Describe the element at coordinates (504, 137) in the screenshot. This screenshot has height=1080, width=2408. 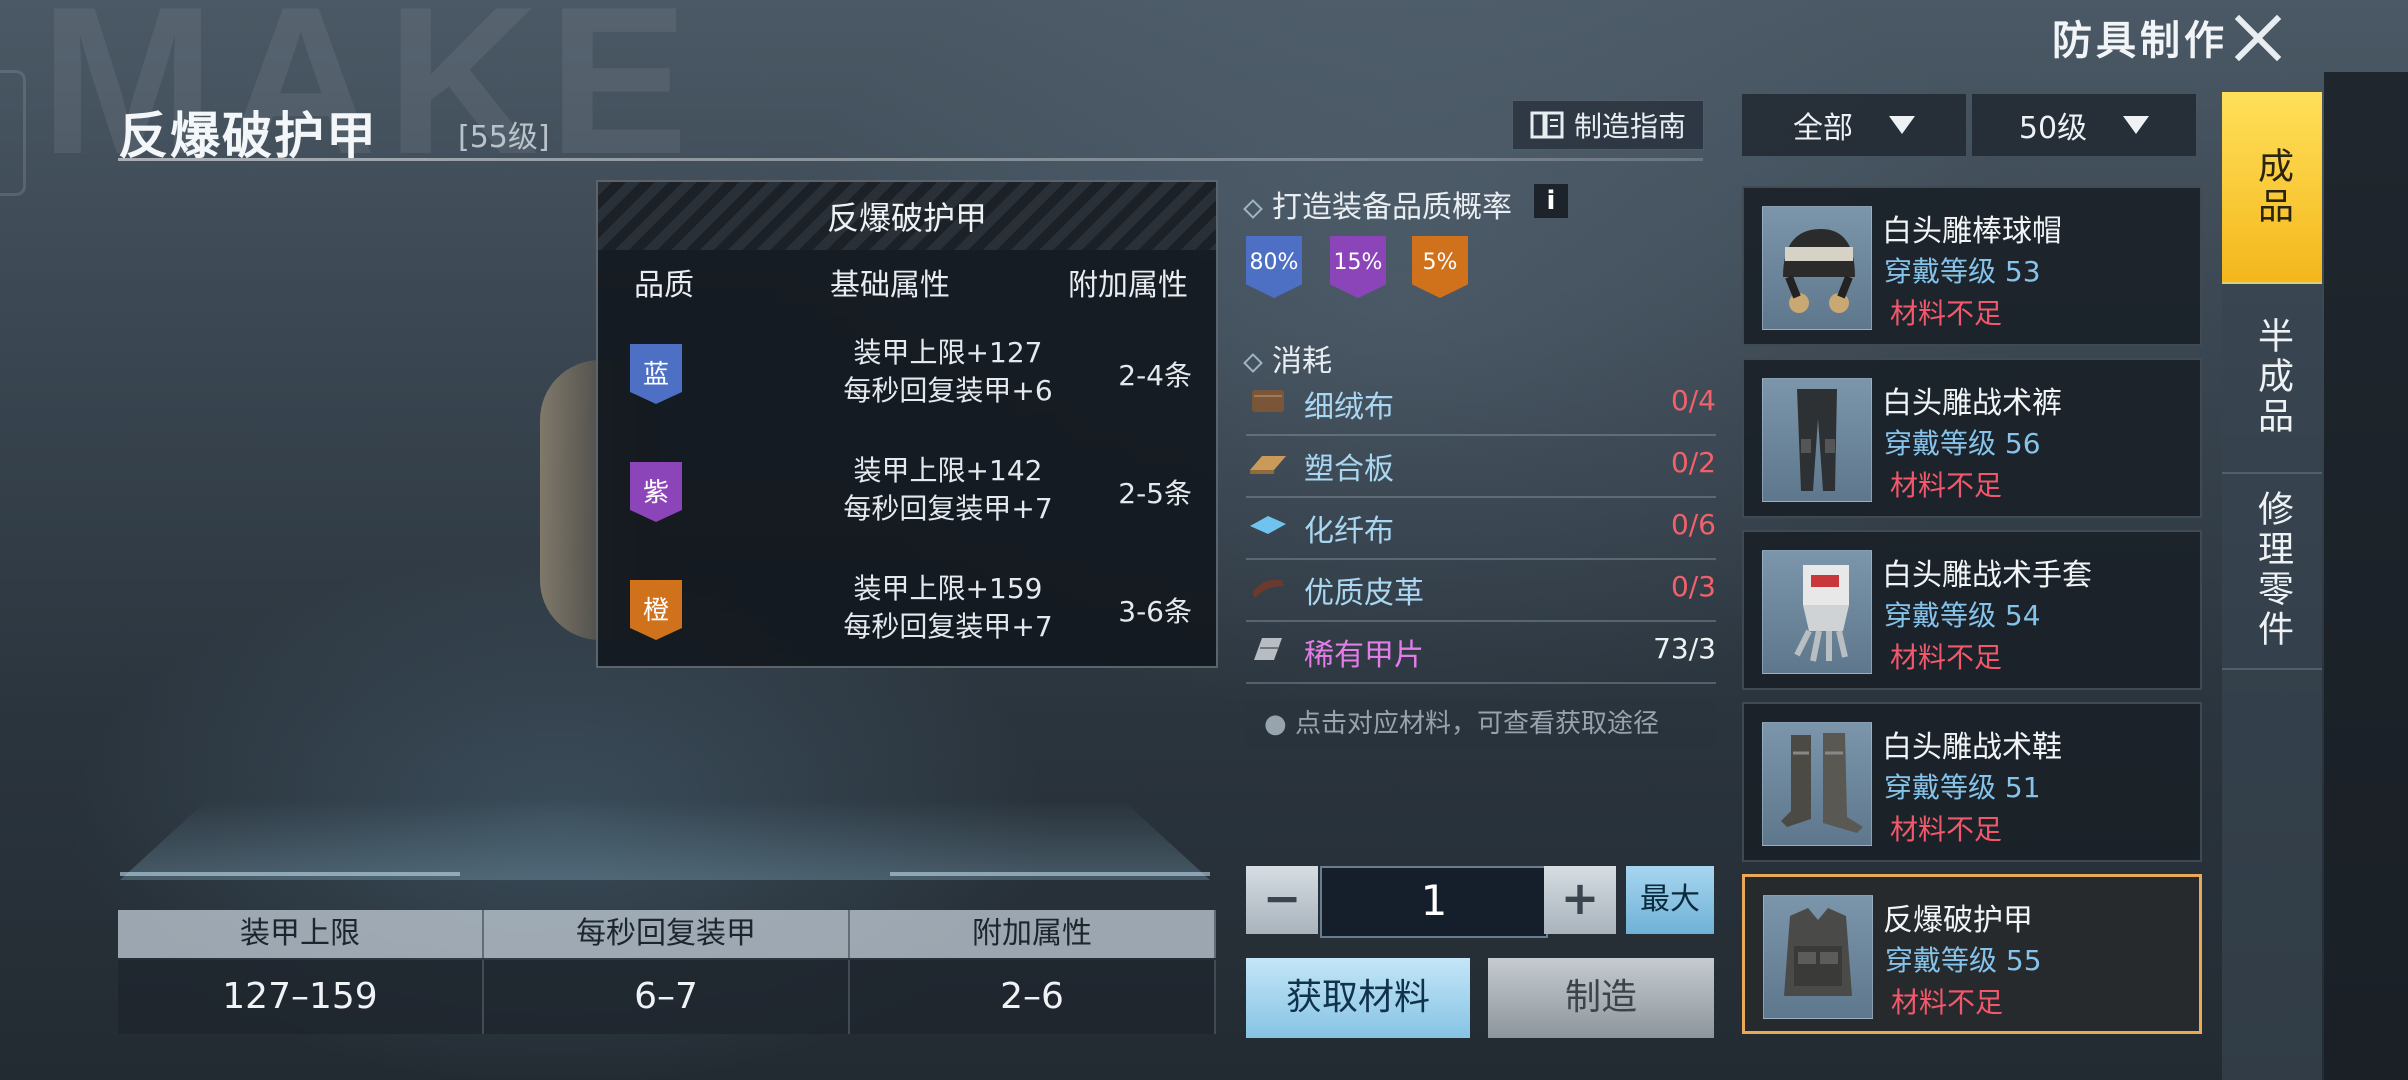
I see `item-level: [55级]` at that location.